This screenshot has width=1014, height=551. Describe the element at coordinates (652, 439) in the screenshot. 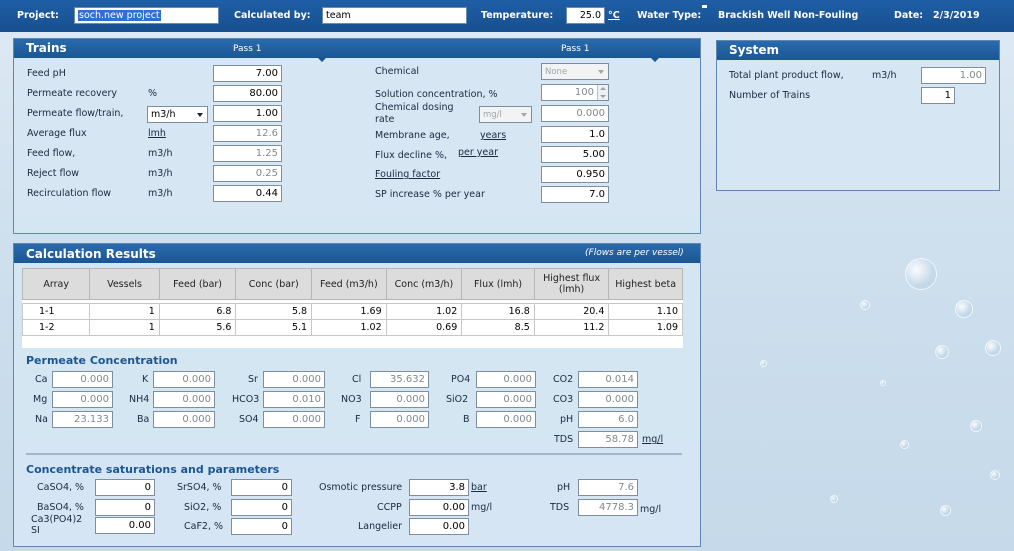

I see `permeate-tds-unit-link: mg/l` at that location.